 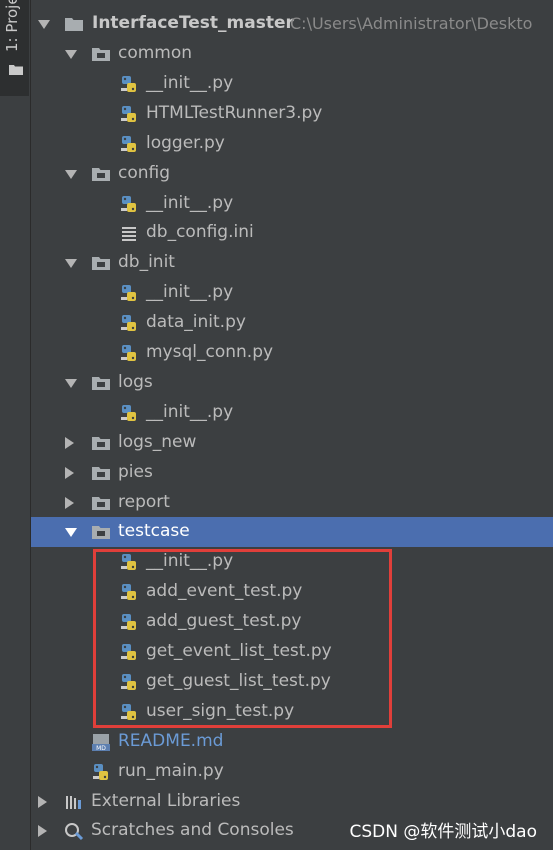 What do you see at coordinates (292, 802) in the screenshot?
I see `tree-folder-row: External Libraries` at bounding box center [292, 802].